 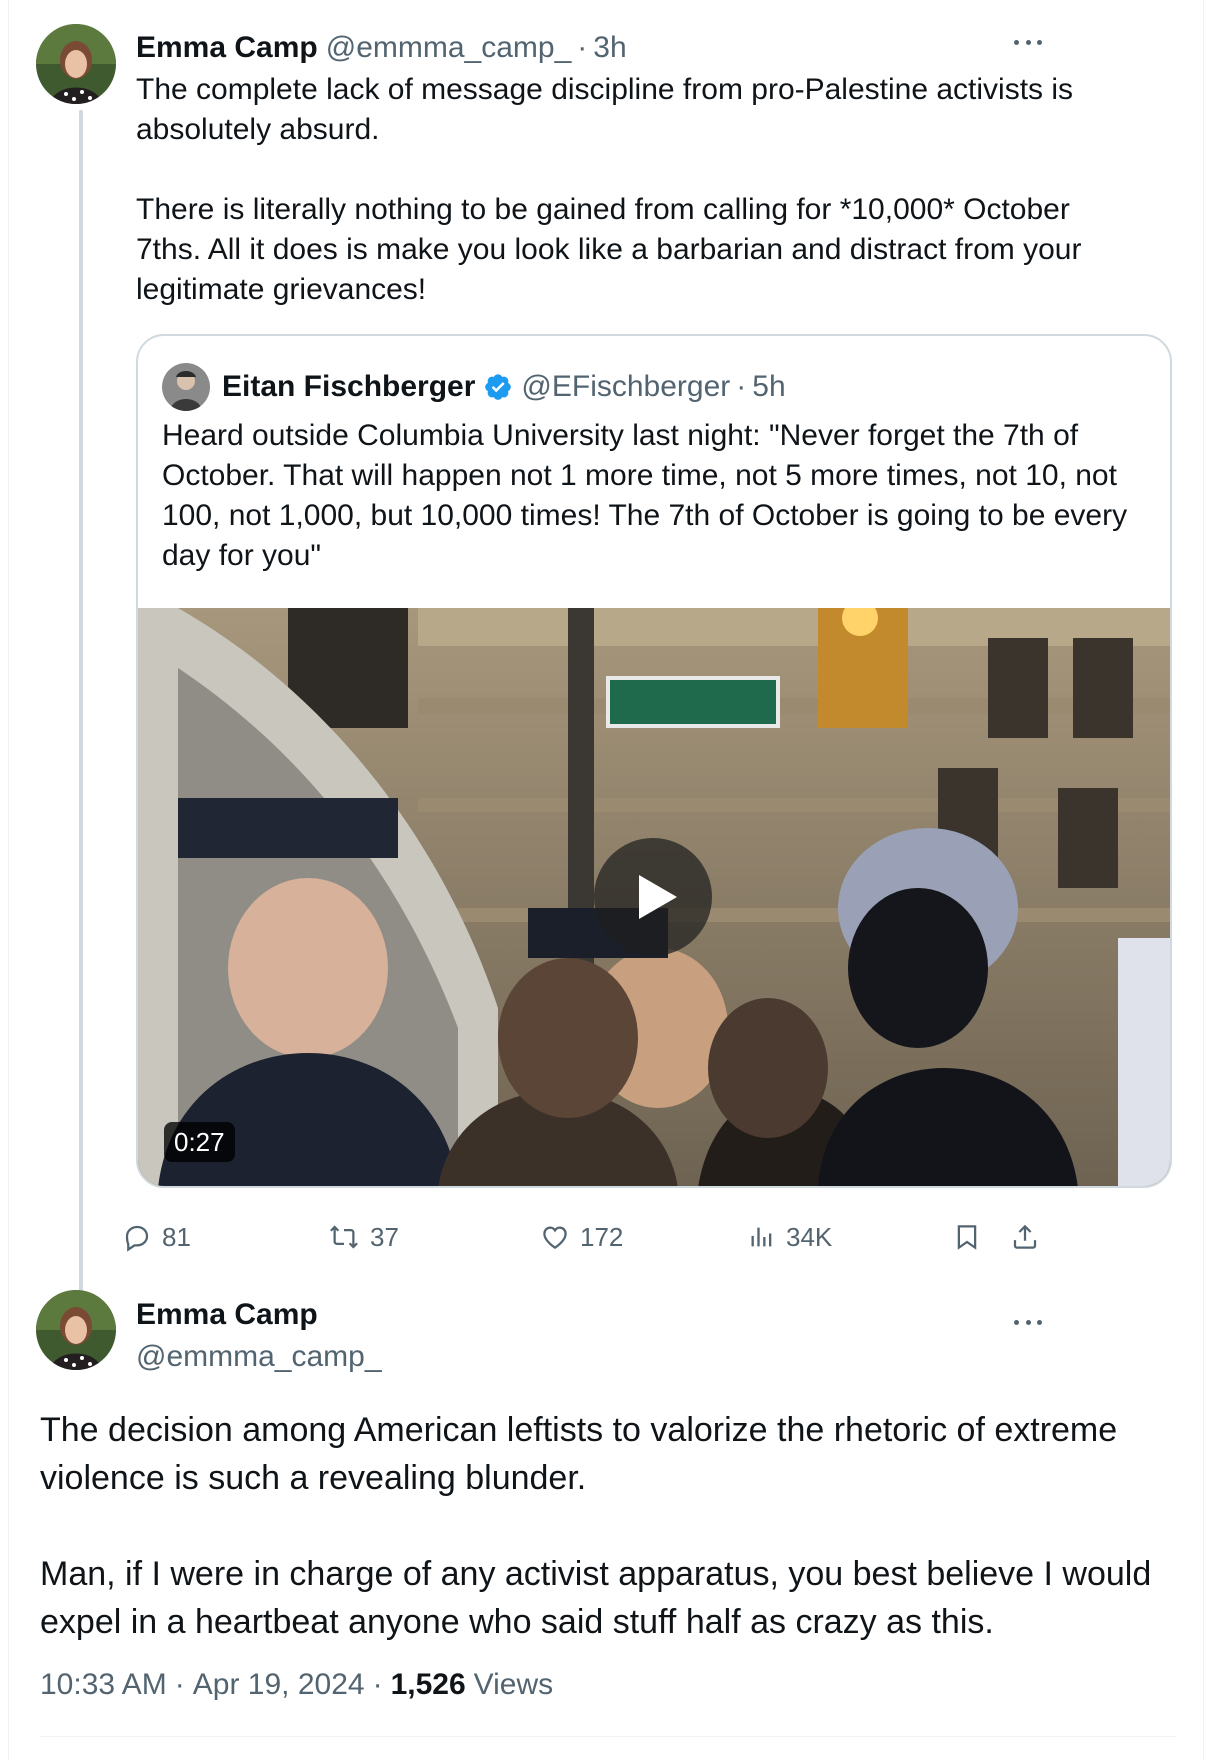 I want to click on video-duration-badge: 0:27, so click(x=199, y=1142).